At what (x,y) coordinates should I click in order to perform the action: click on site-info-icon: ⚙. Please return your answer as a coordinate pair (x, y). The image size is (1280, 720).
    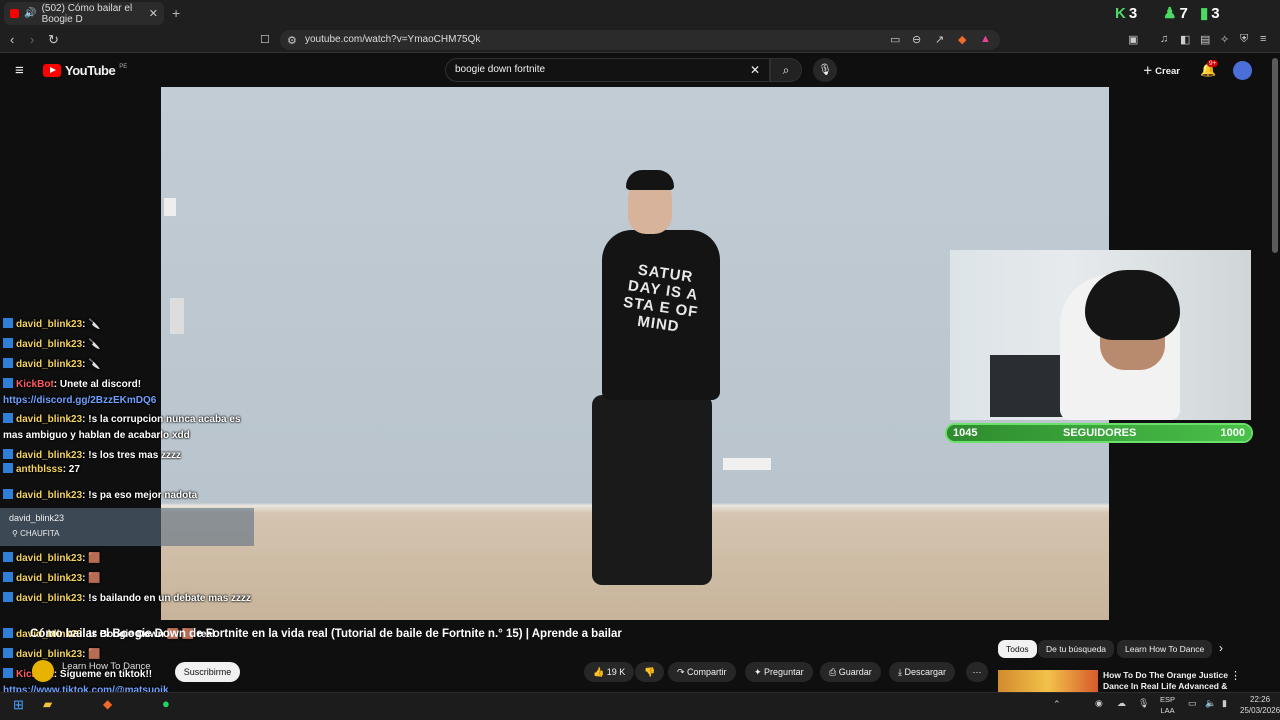
    Looking at the image, I should click on (292, 40).